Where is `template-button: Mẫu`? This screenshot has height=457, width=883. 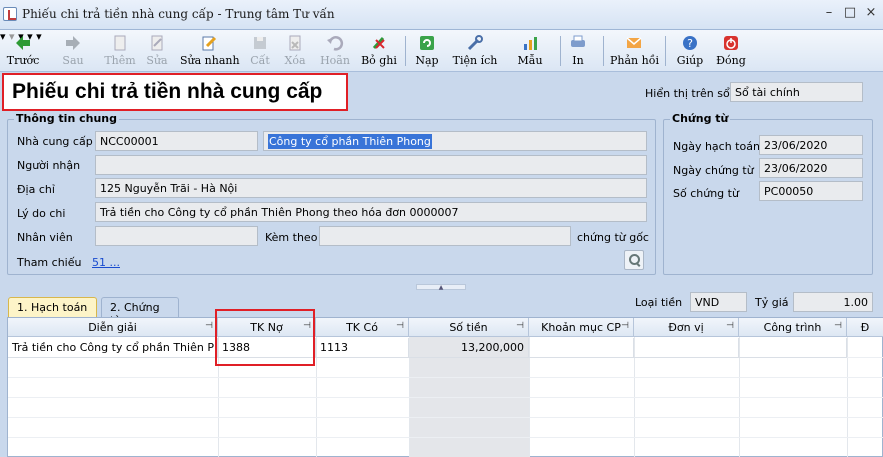
template-button: Mẫu is located at coordinates (530, 51).